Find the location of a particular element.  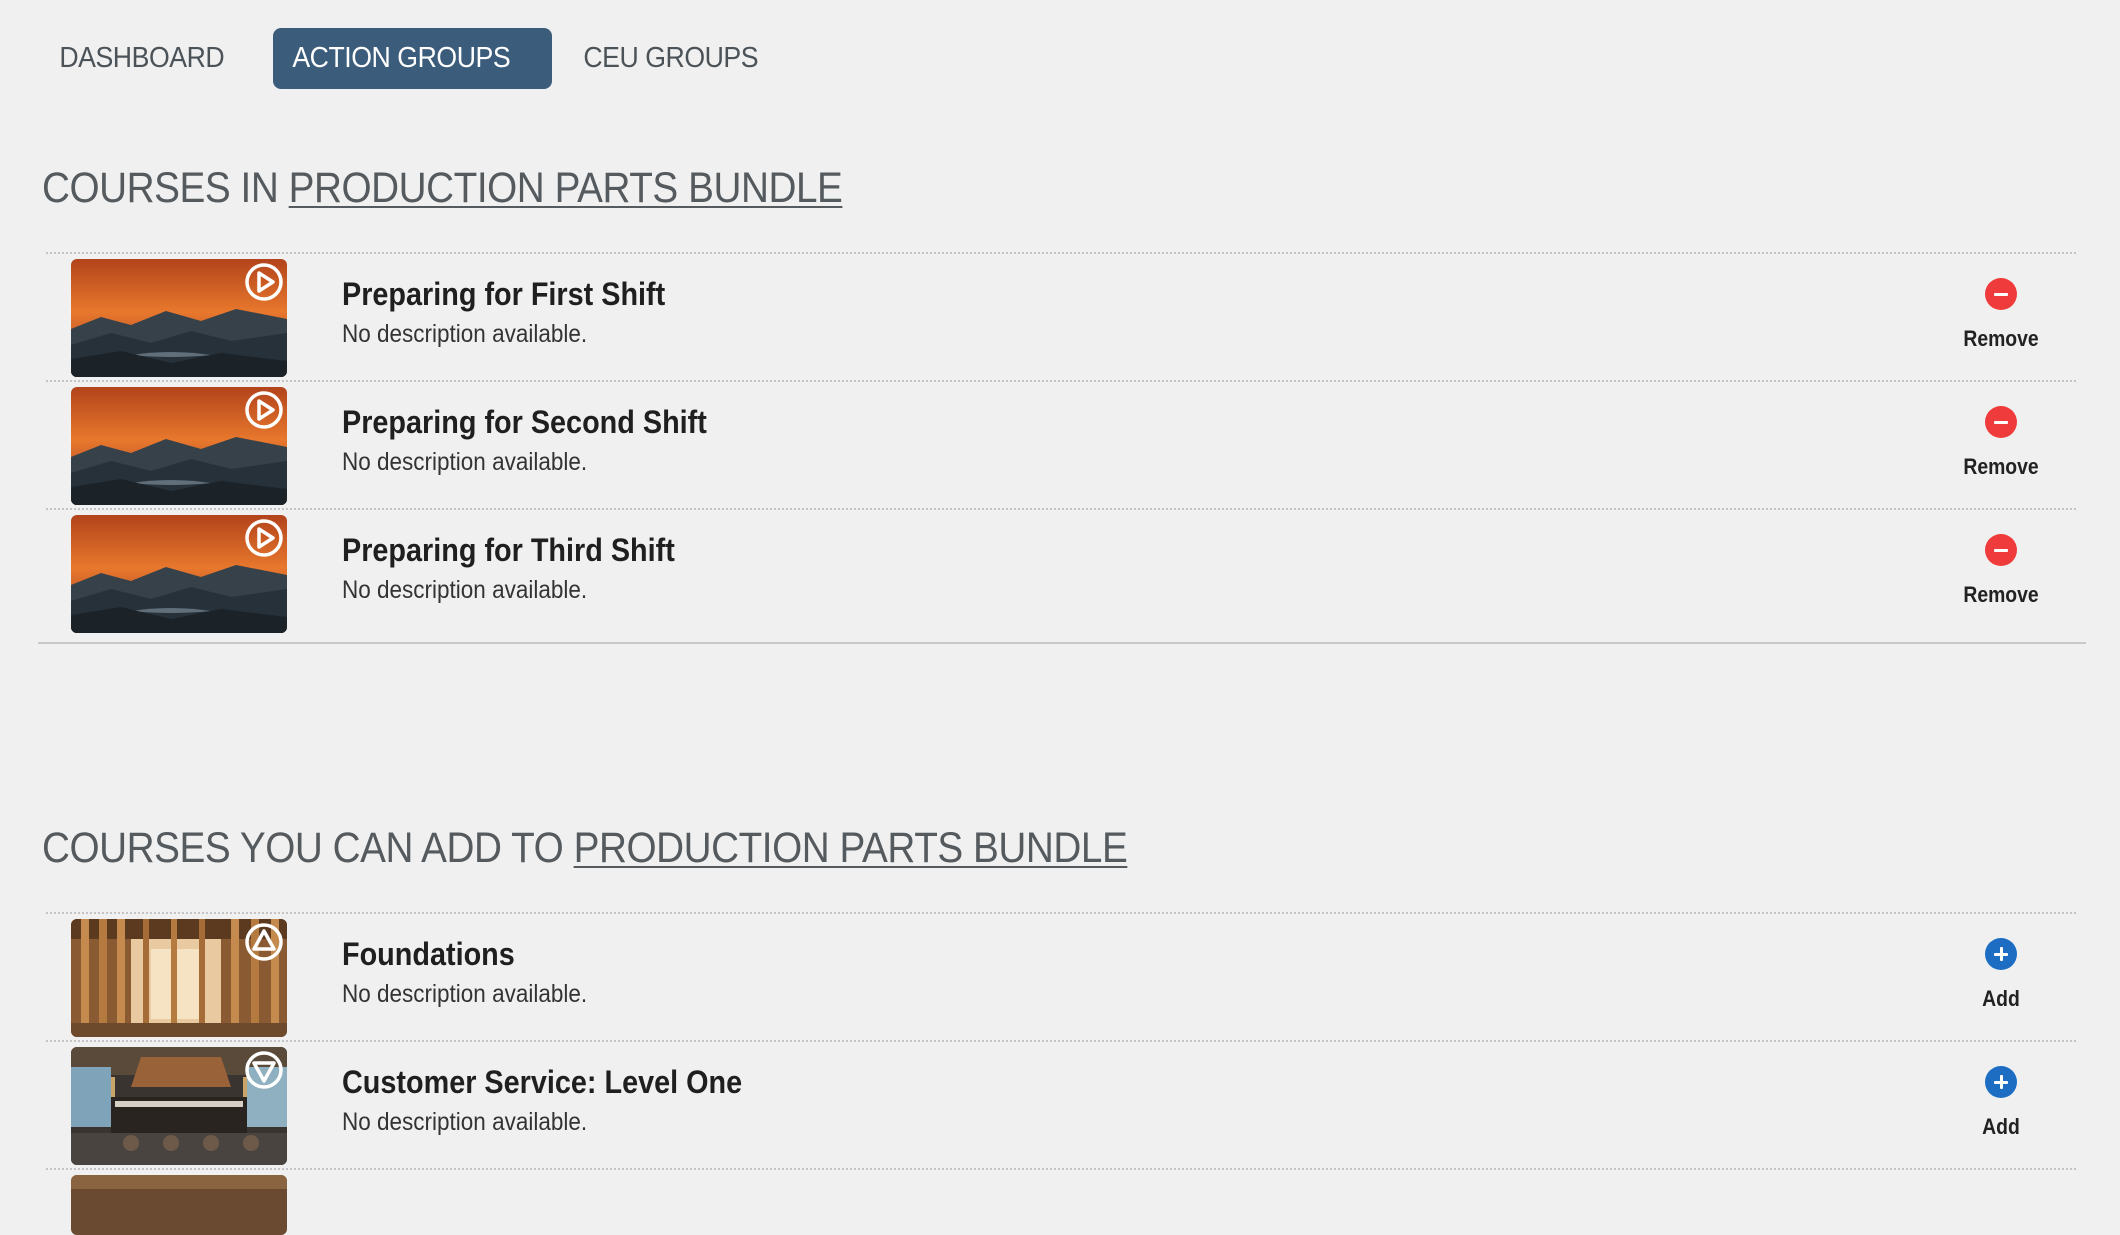

tab-dashboard-wrap: DASHBOARD is located at coordinates (150, 58).